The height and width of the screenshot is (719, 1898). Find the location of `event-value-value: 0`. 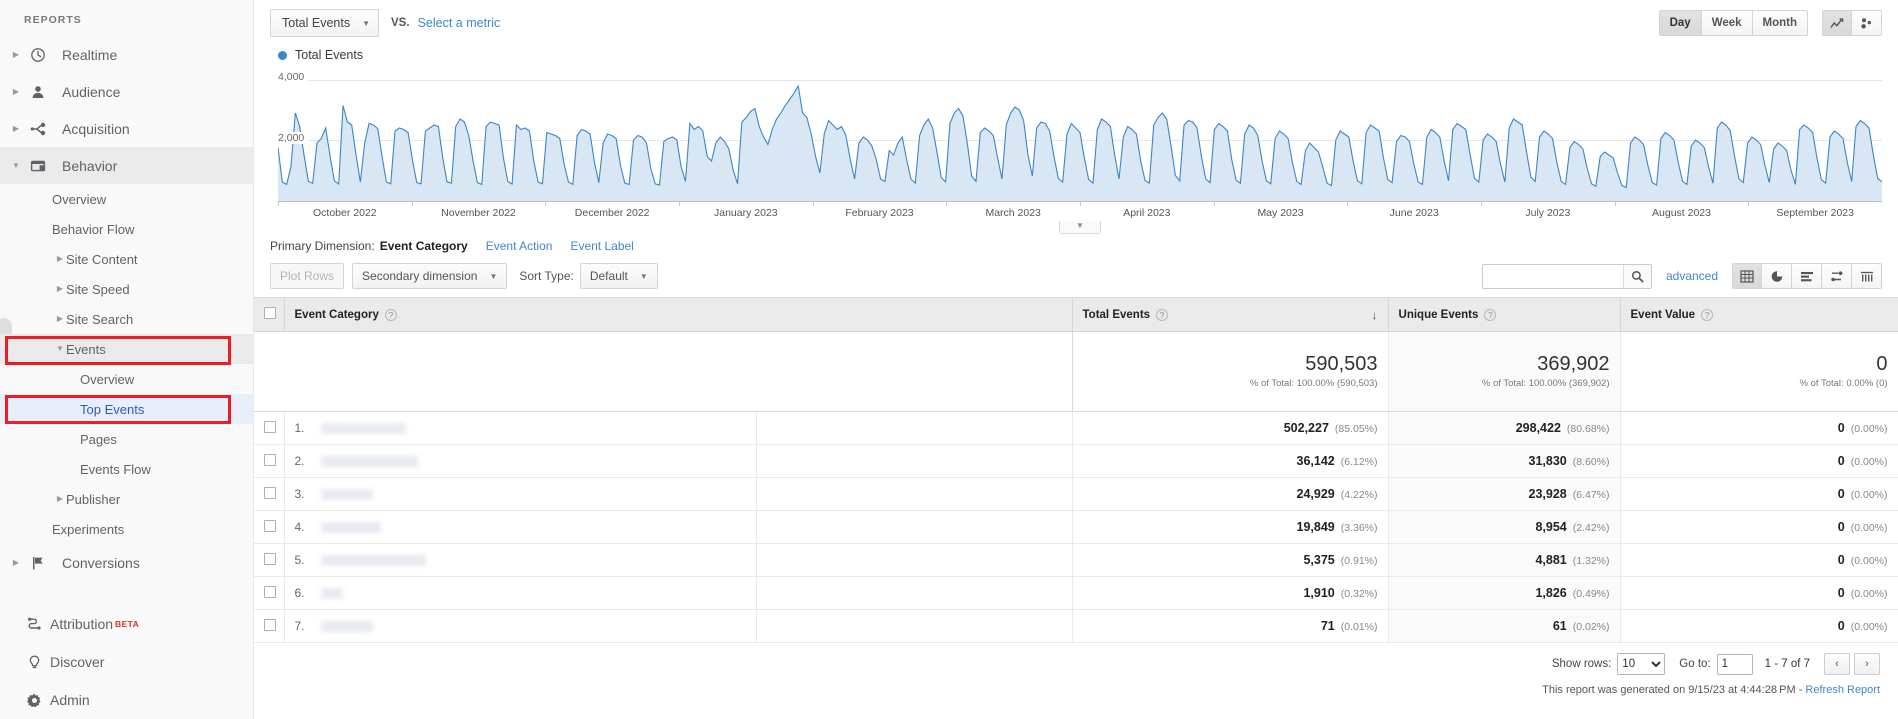

event-value-value: 0 is located at coordinates (1841, 461).